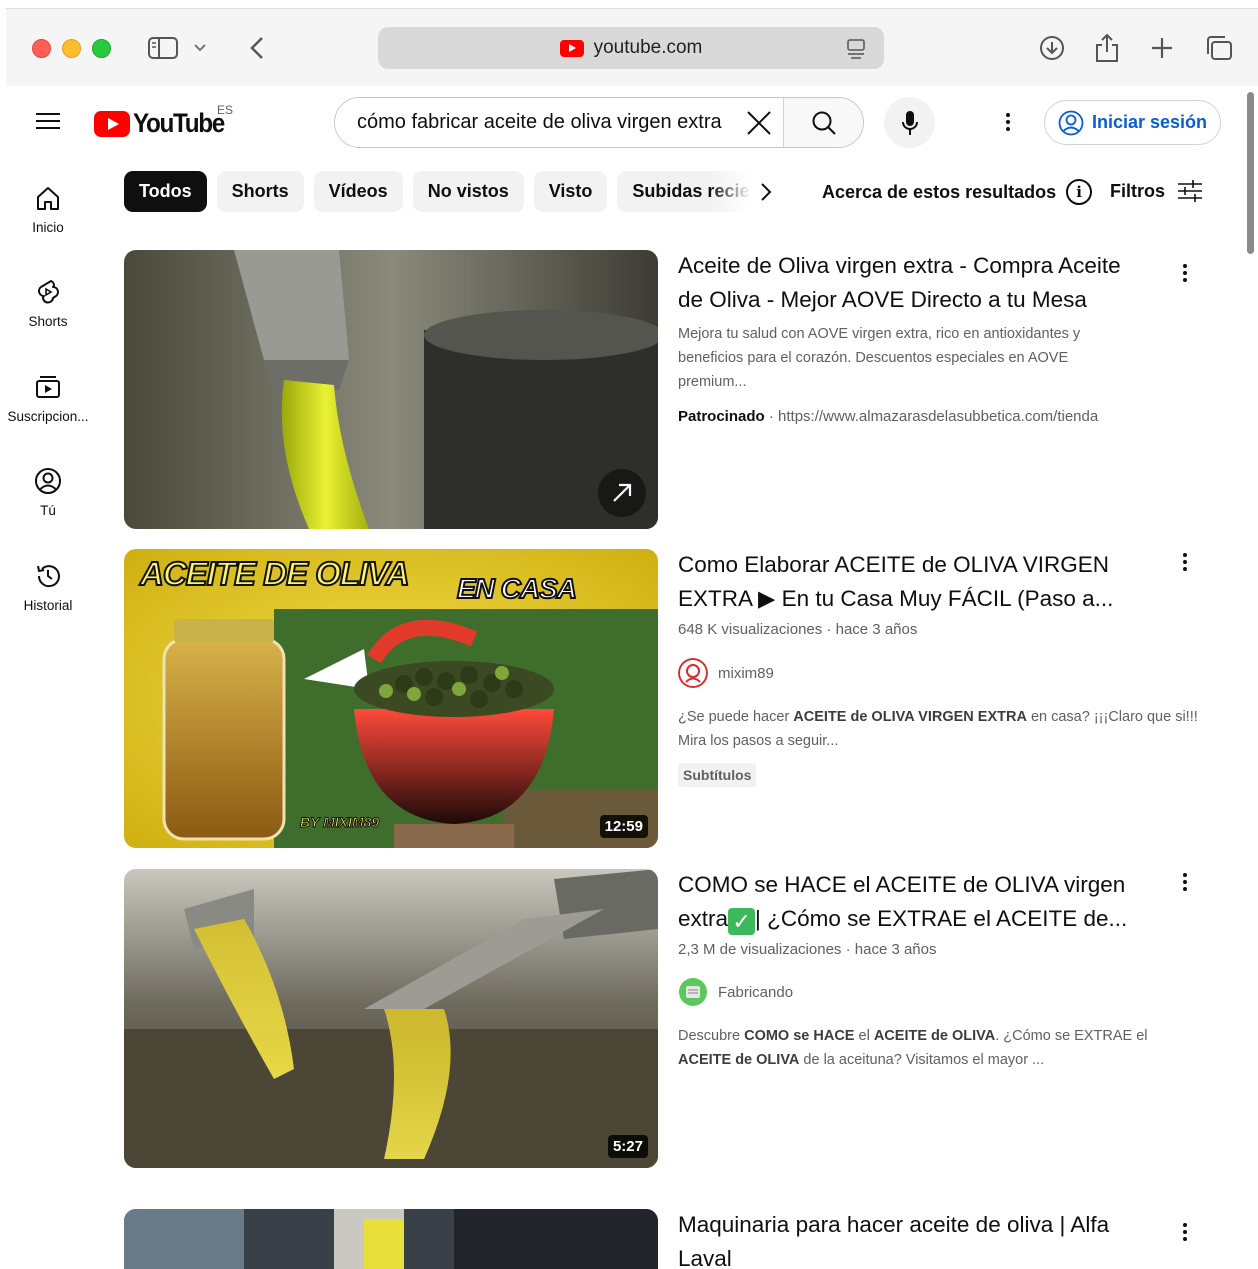 The width and height of the screenshot is (1258, 1269). What do you see at coordinates (71, 48) in the screenshot?
I see `minimize-window-button` at bounding box center [71, 48].